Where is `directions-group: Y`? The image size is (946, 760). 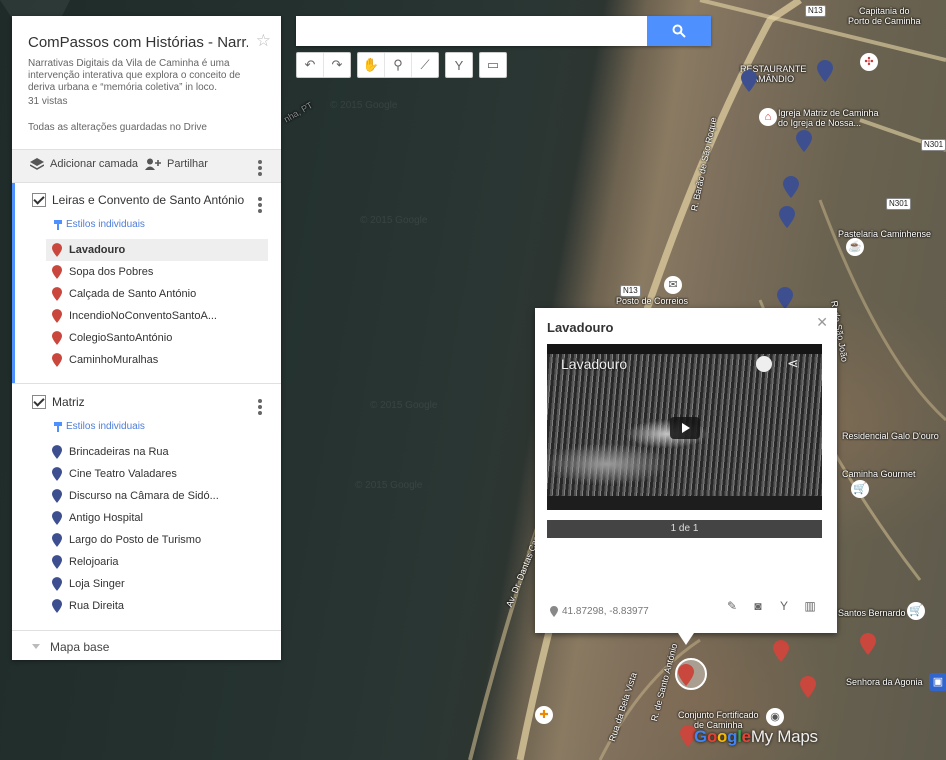
directions-group: Y is located at coordinates (459, 65).